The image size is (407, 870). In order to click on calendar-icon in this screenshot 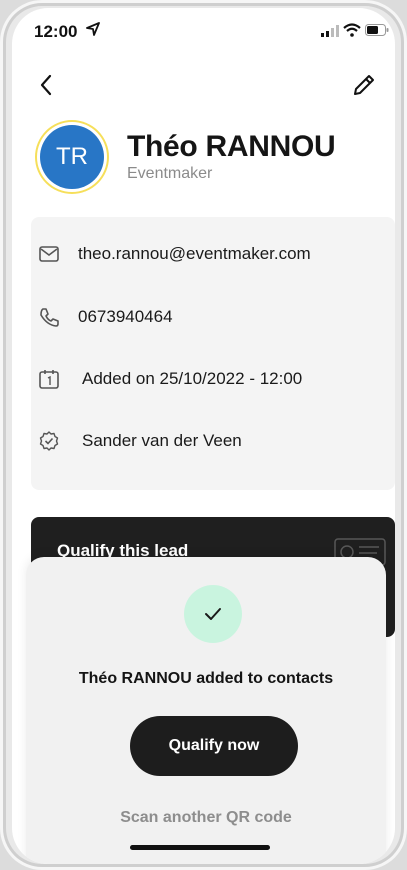, I will do `click(49, 379)`.